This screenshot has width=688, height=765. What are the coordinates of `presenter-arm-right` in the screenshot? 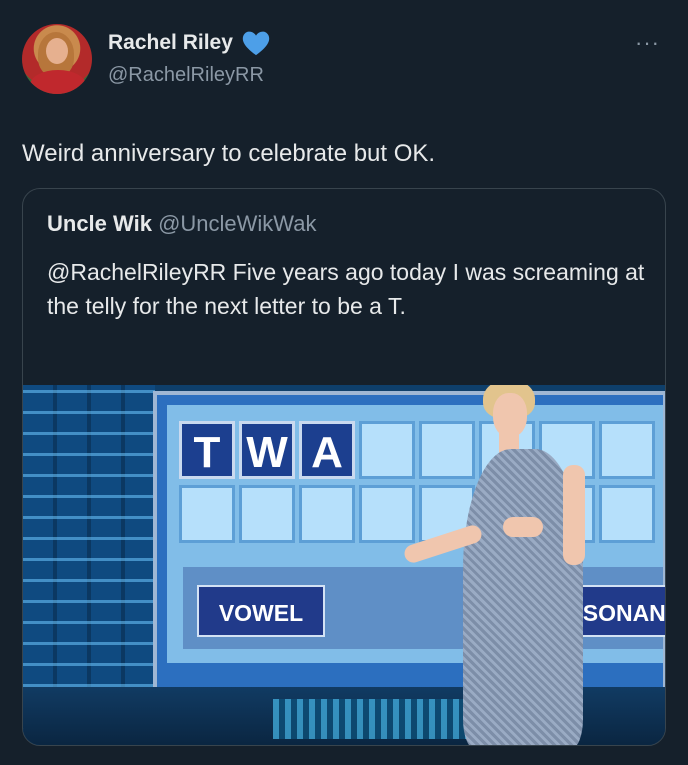 It's located at (574, 515).